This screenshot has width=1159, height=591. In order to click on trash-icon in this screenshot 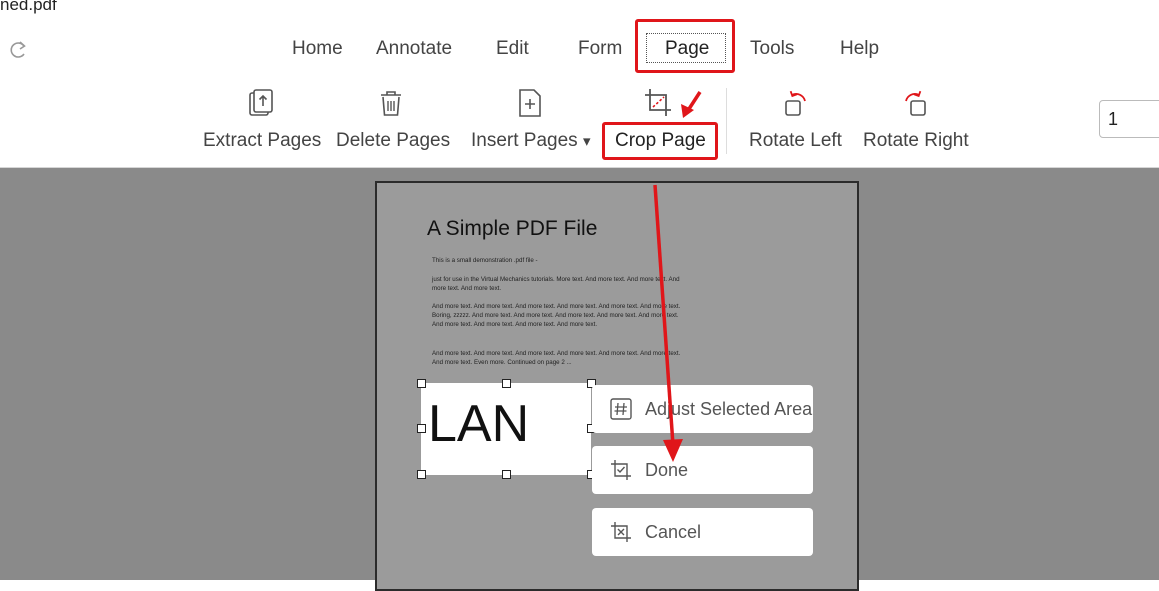, I will do `click(391, 103)`.